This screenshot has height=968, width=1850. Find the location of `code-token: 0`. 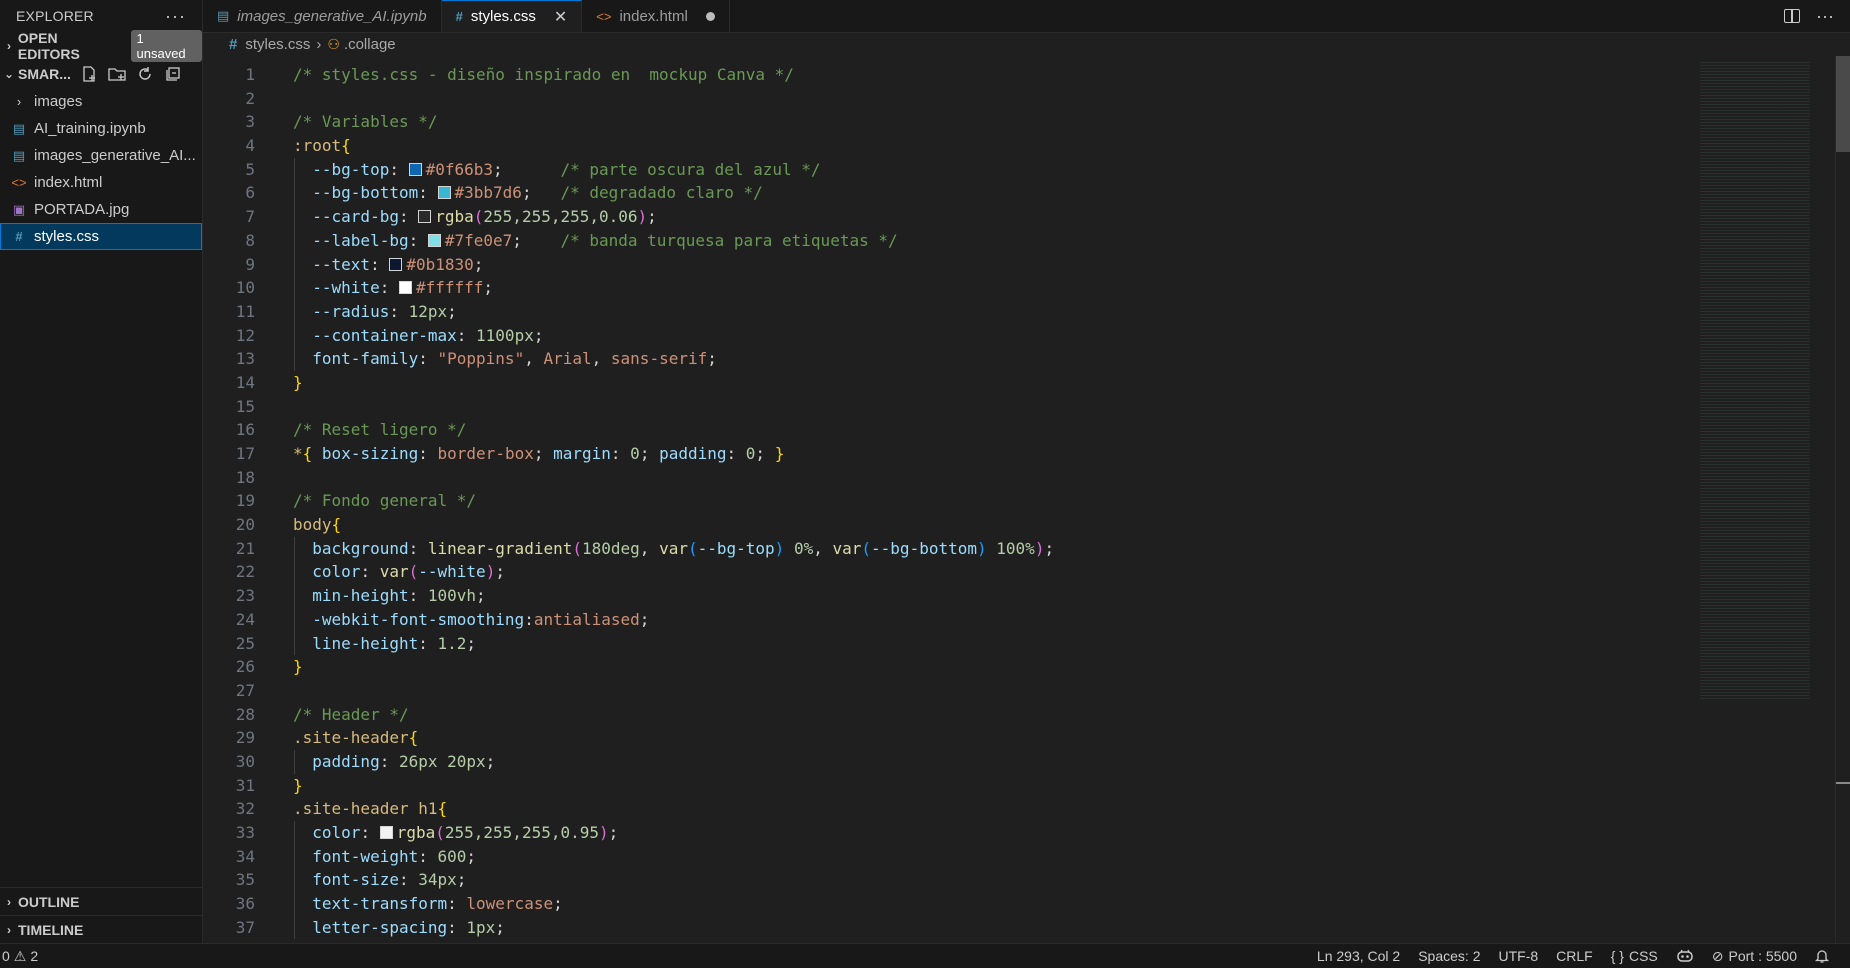

code-token: 0 is located at coordinates (635, 453).